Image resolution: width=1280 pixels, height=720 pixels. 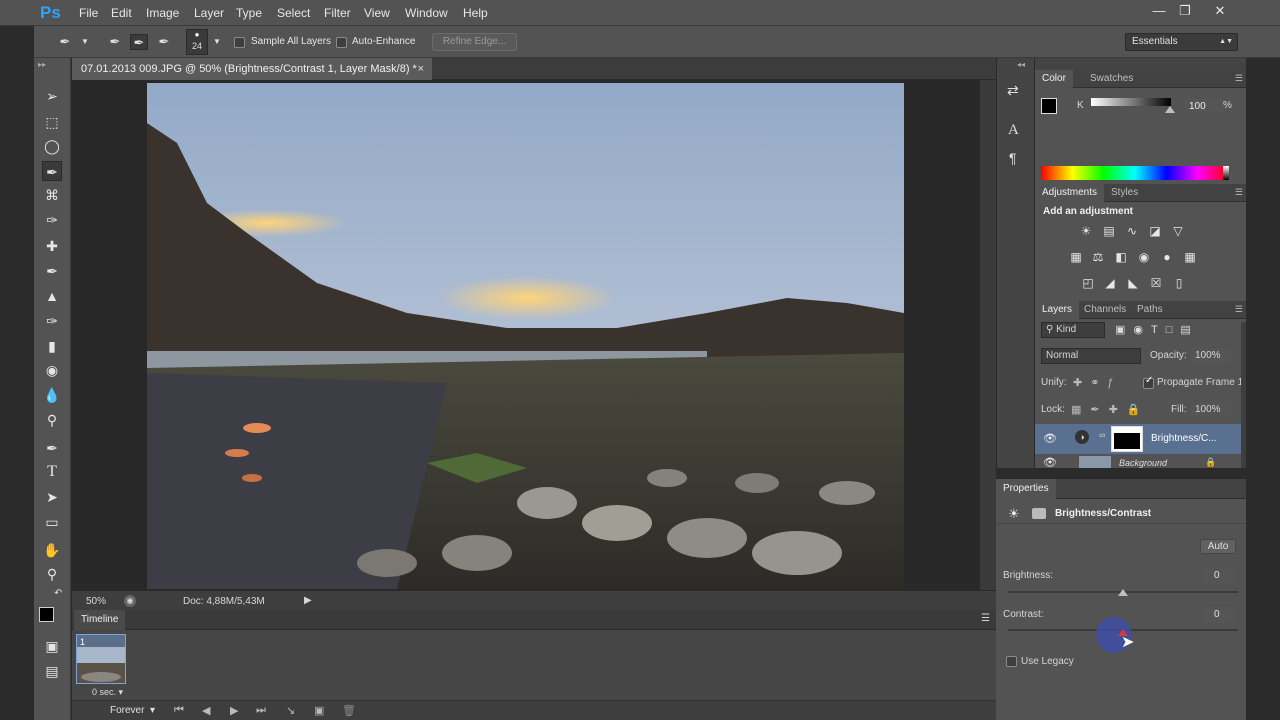 What do you see at coordinates (293, 13) in the screenshot?
I see `menu-select: Select` at bounding box center [293, 13].